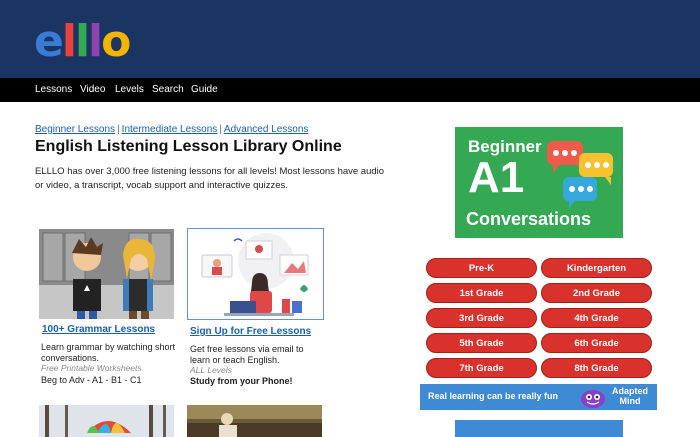  I want to click on grammar-lessons-note: Free Printable Worksheets, so click(91, 368).